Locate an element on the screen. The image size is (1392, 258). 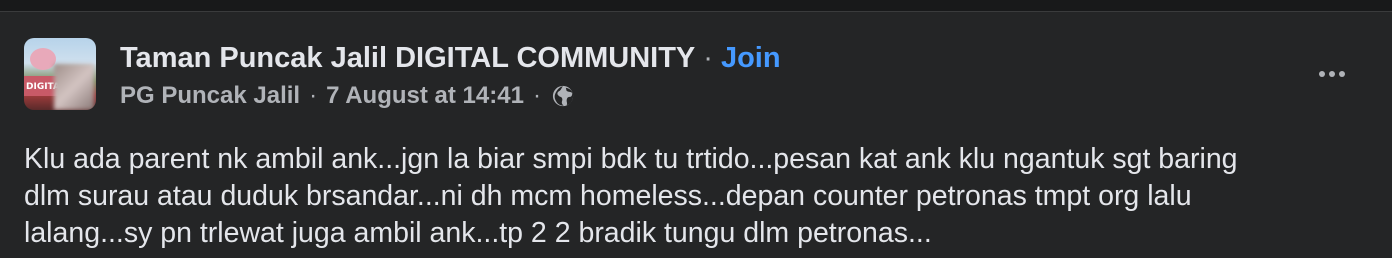
group-avatar: DIGITAL is located at coordinates (60, 74).